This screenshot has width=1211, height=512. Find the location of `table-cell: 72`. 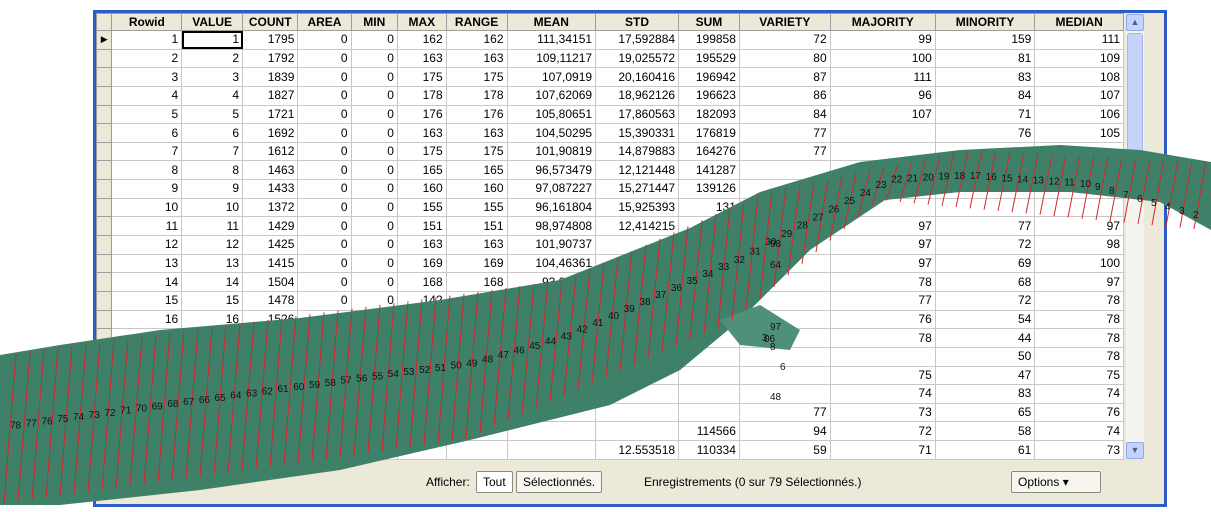

table-cell: 72 is located at coordinates (985, 300).